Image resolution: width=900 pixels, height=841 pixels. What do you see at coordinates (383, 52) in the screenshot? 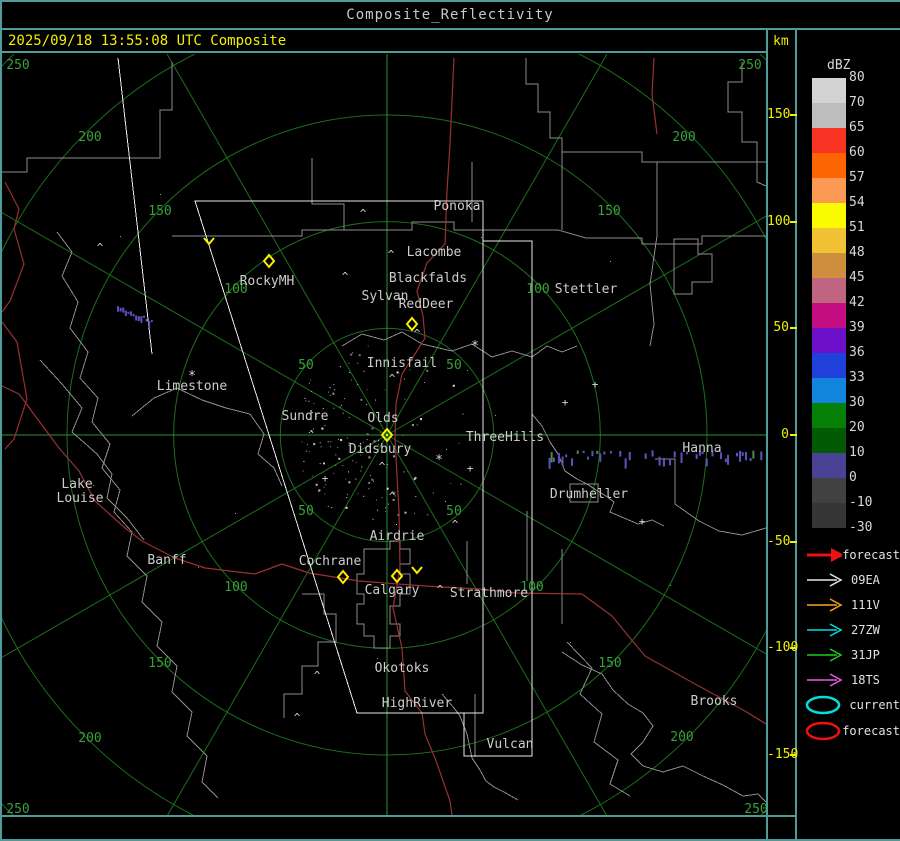
I see `header-divider` at bounding box center [383, 52].